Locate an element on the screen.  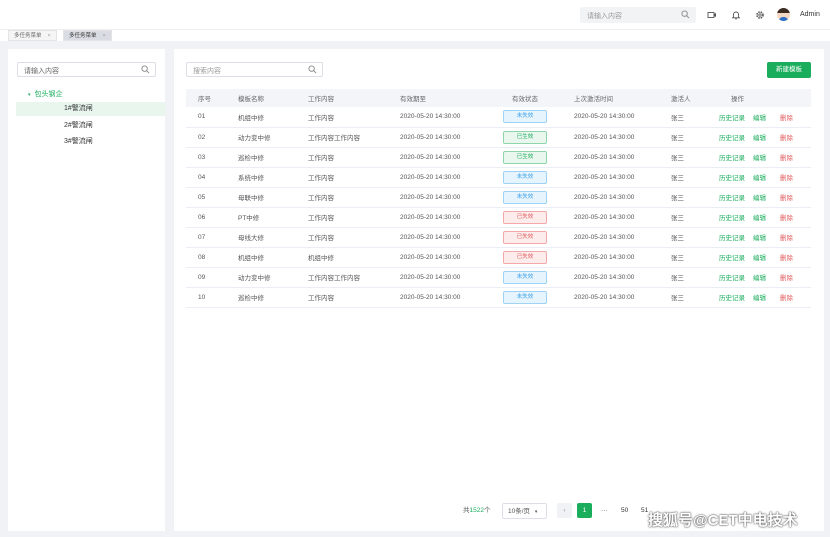
pagination-ellipsis: ··· is located at coordinates (604, 511).